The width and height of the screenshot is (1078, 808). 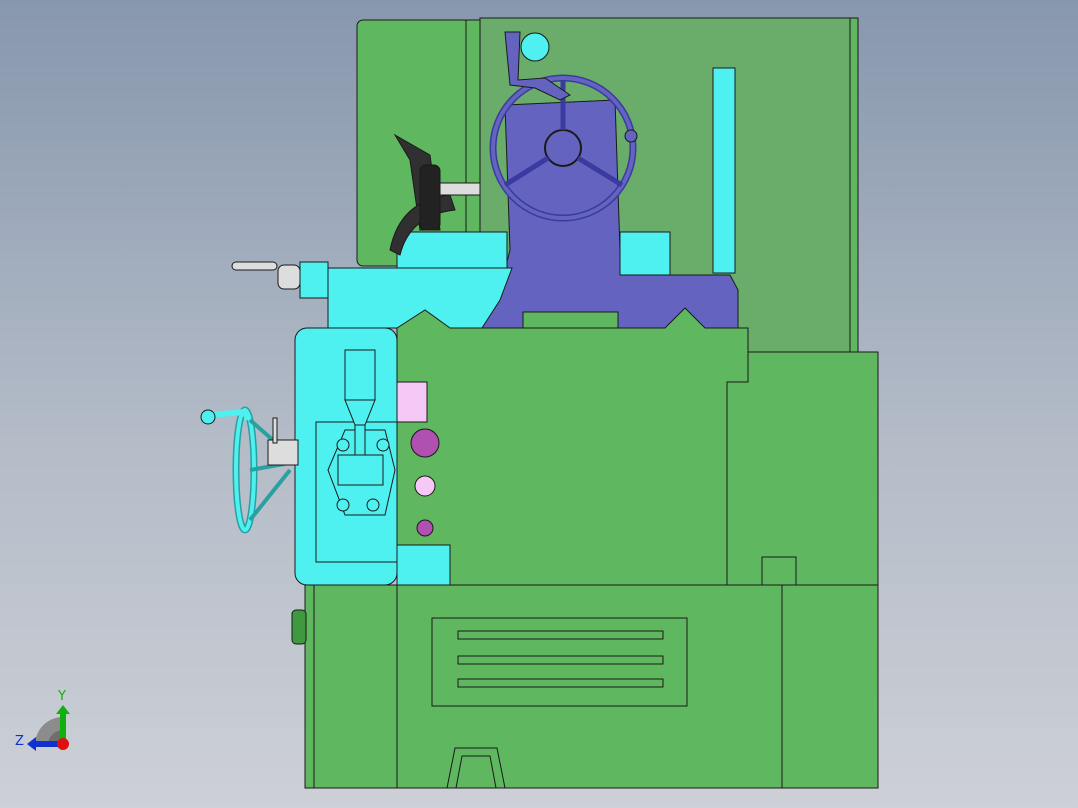 What do you see at coordinates (19, 741) in the screenshot?
I see `z-axis-label: Z` at bounding box center [19, 741].